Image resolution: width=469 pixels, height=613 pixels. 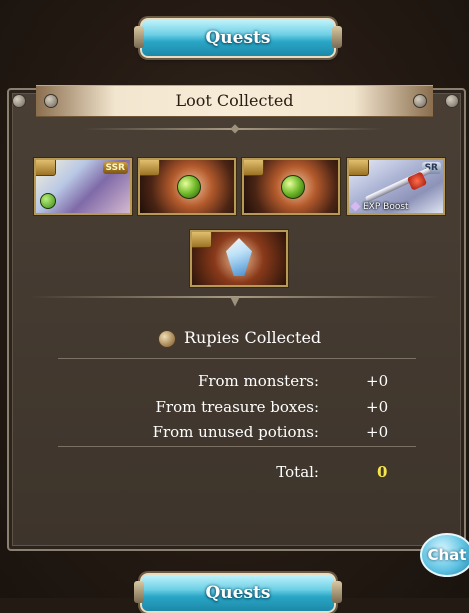 I want to click on row-label-potions: From unused potions:, so click(x=235, y=432).